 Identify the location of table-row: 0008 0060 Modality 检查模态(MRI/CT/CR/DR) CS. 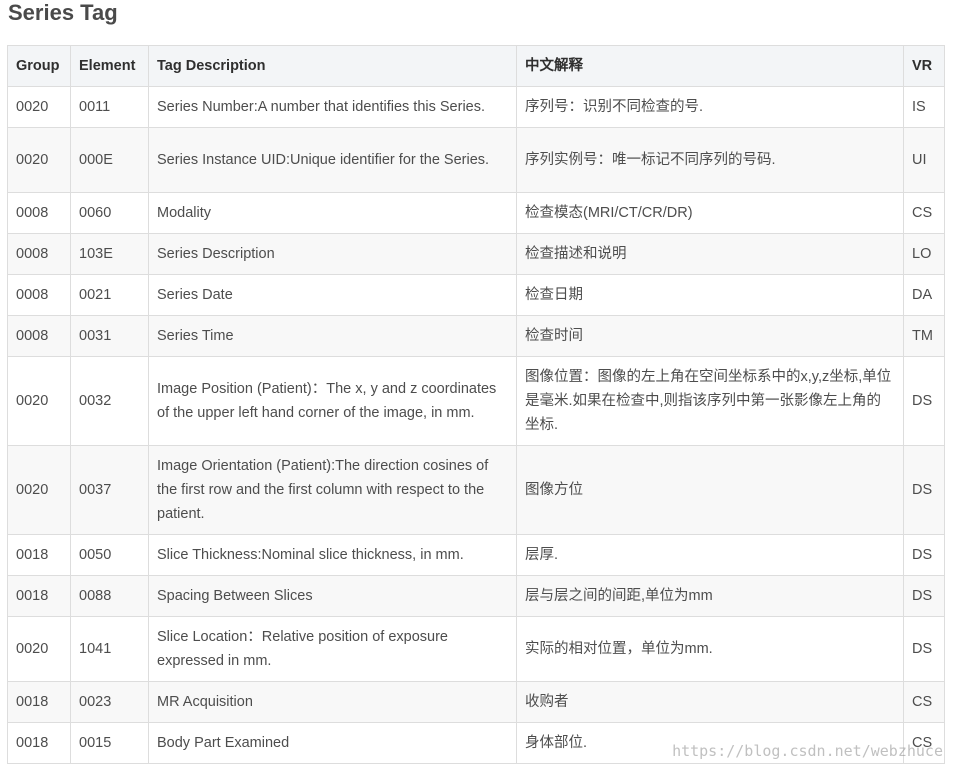
(476, 213).